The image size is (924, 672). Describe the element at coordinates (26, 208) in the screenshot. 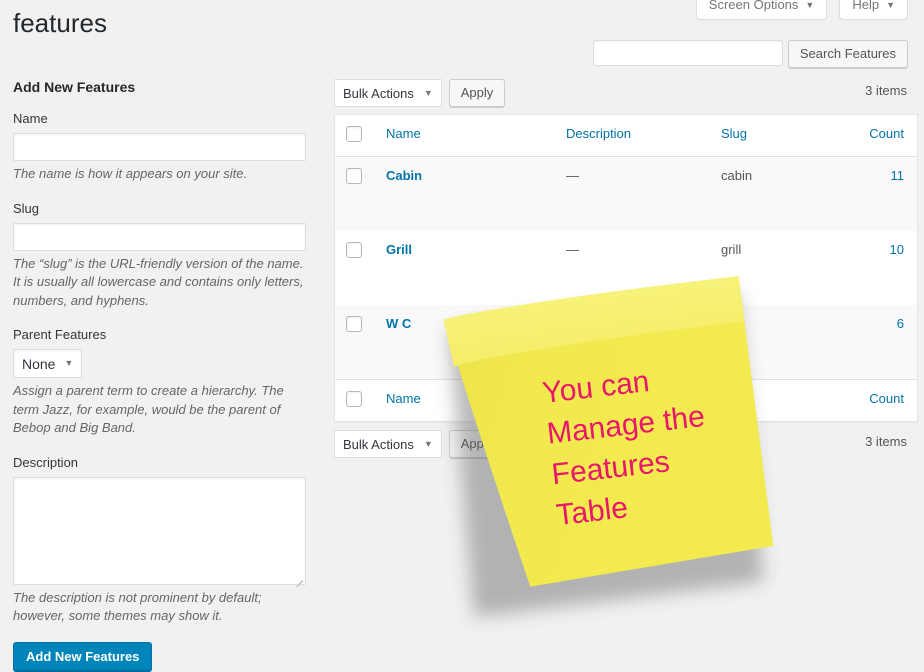

I see `slug-label: Slug` at that location.